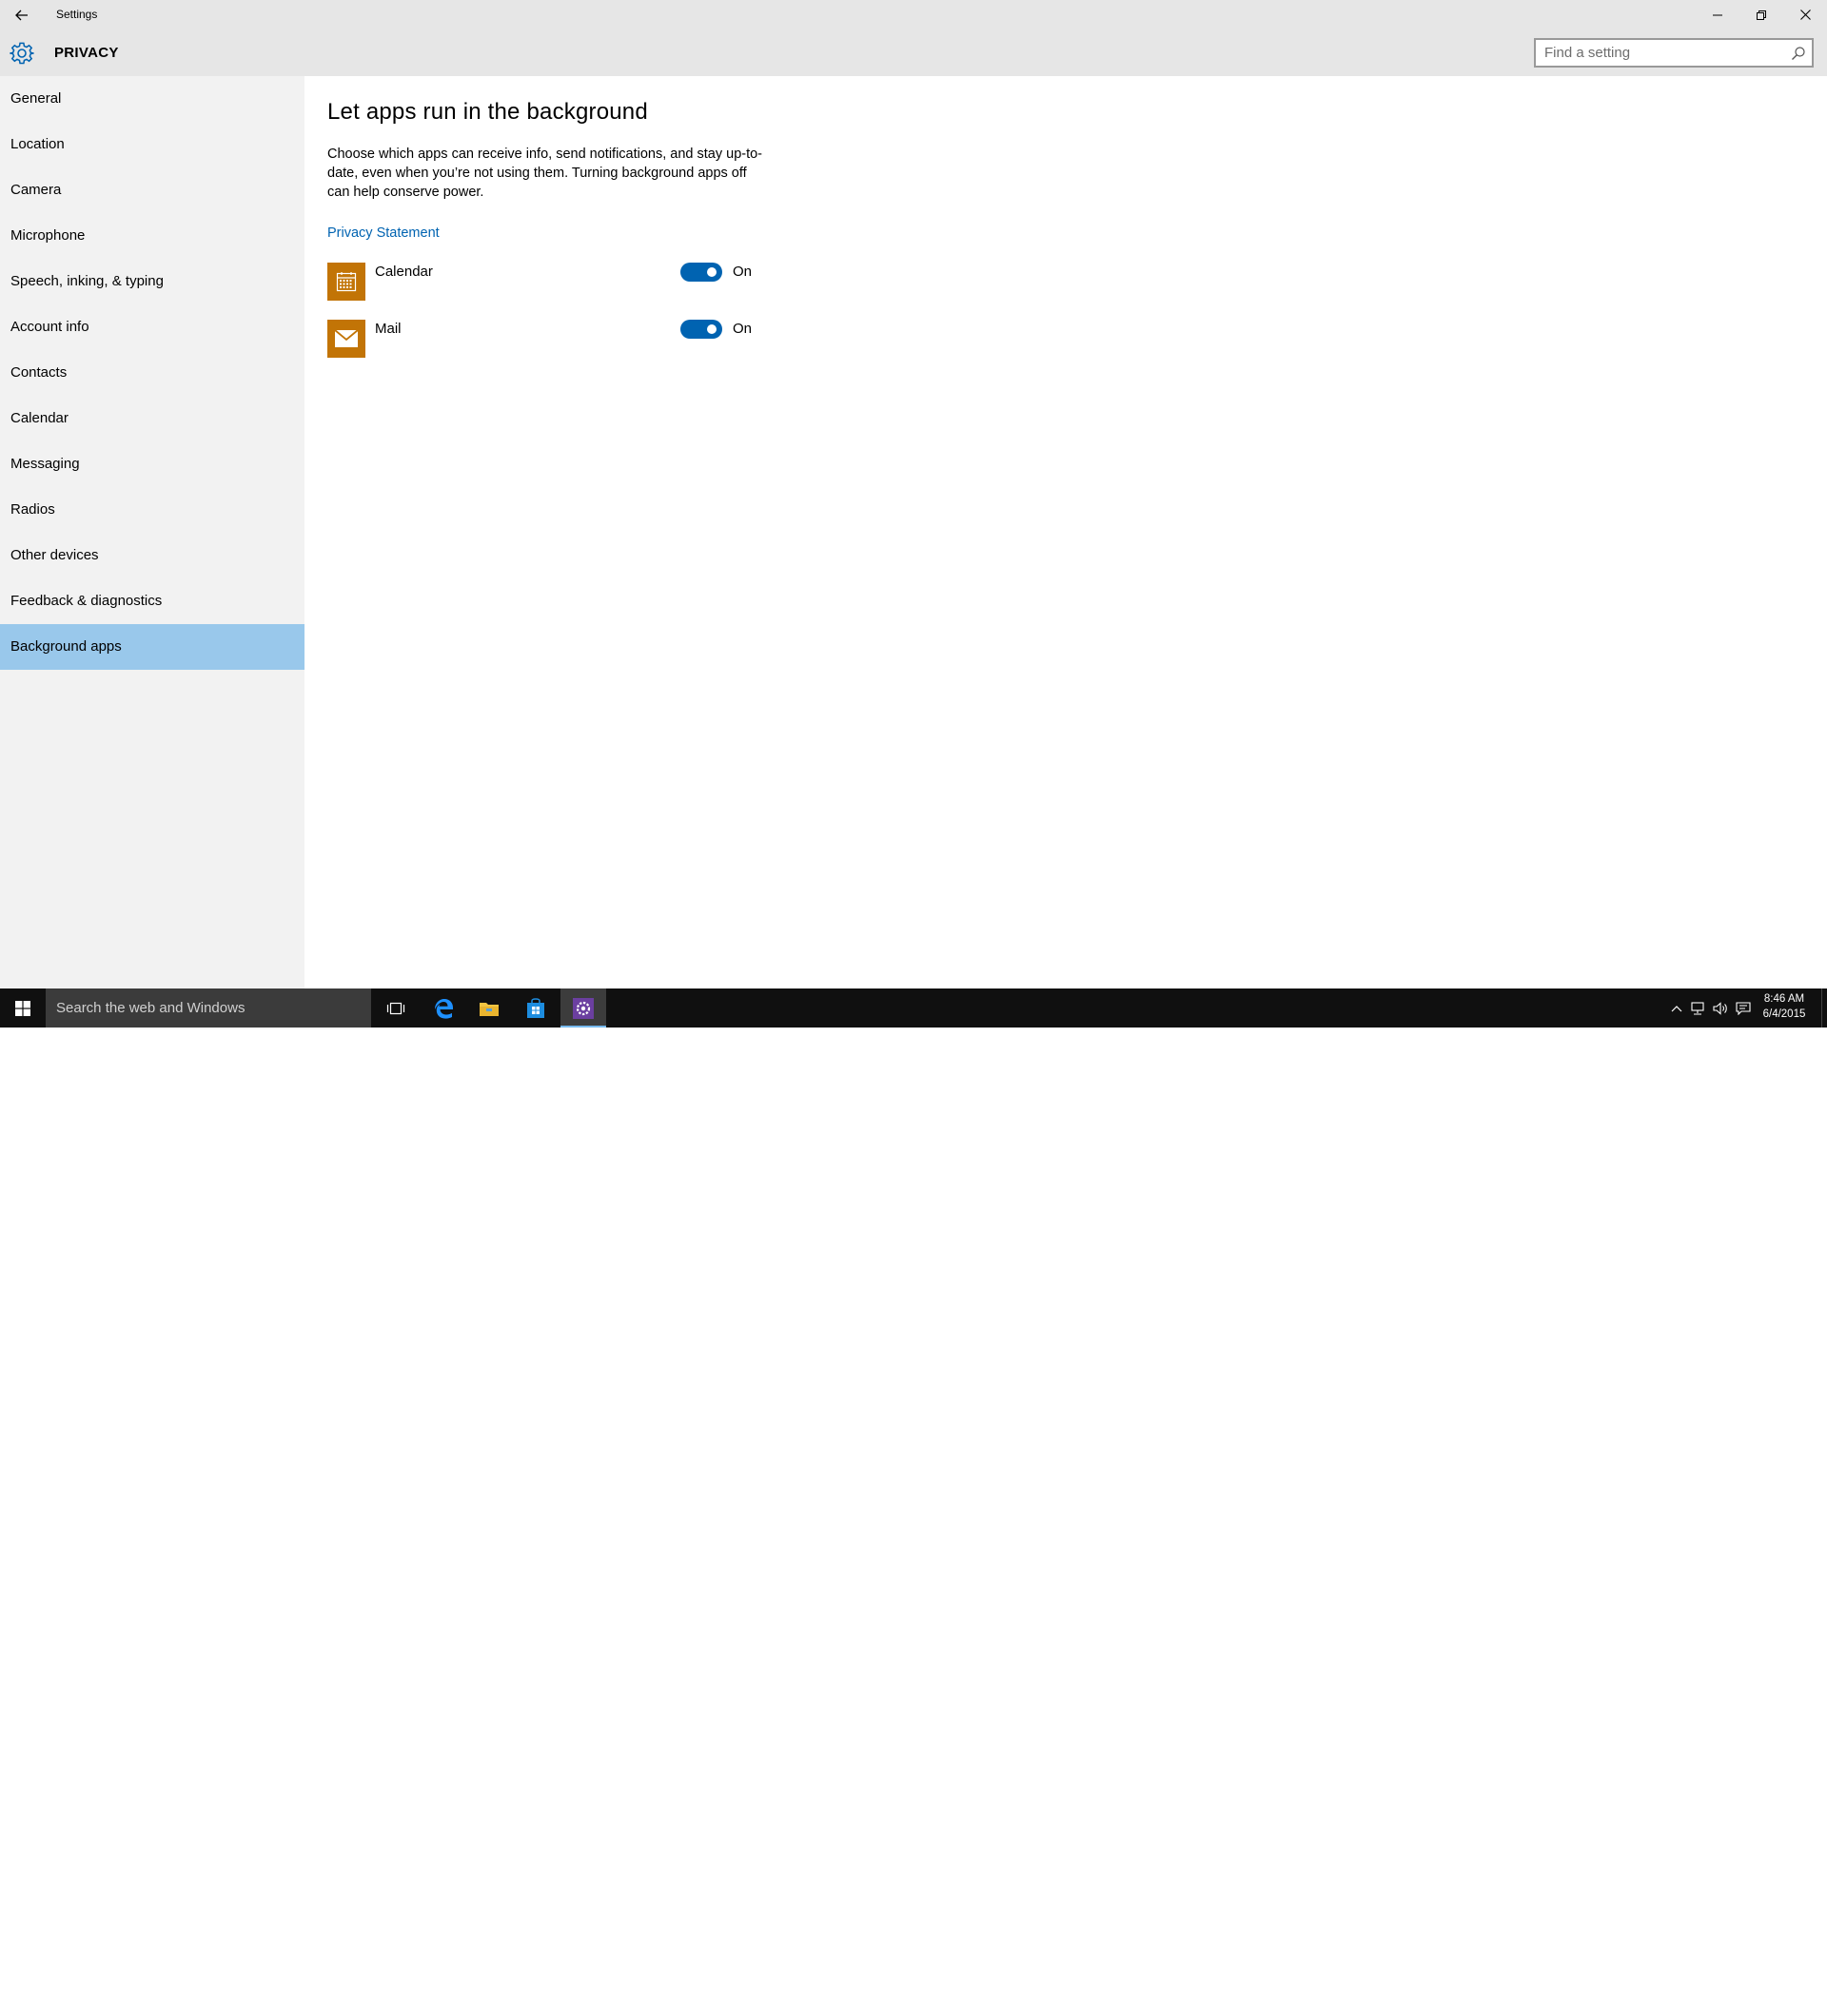 This screenshot has height=2016, width=1827. What do you see at coordinates (388, 329) in the screenshot?
I see `app-name-mail: Mail` at bounding box center [388, 329].